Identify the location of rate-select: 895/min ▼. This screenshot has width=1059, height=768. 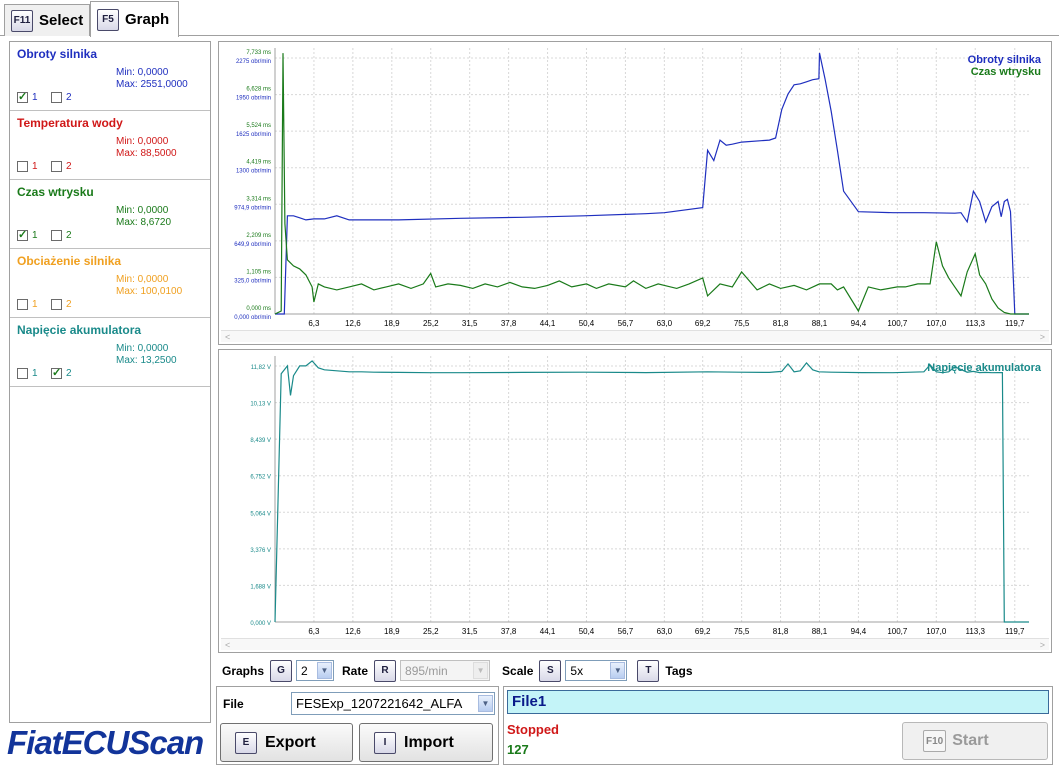
(445, 670).